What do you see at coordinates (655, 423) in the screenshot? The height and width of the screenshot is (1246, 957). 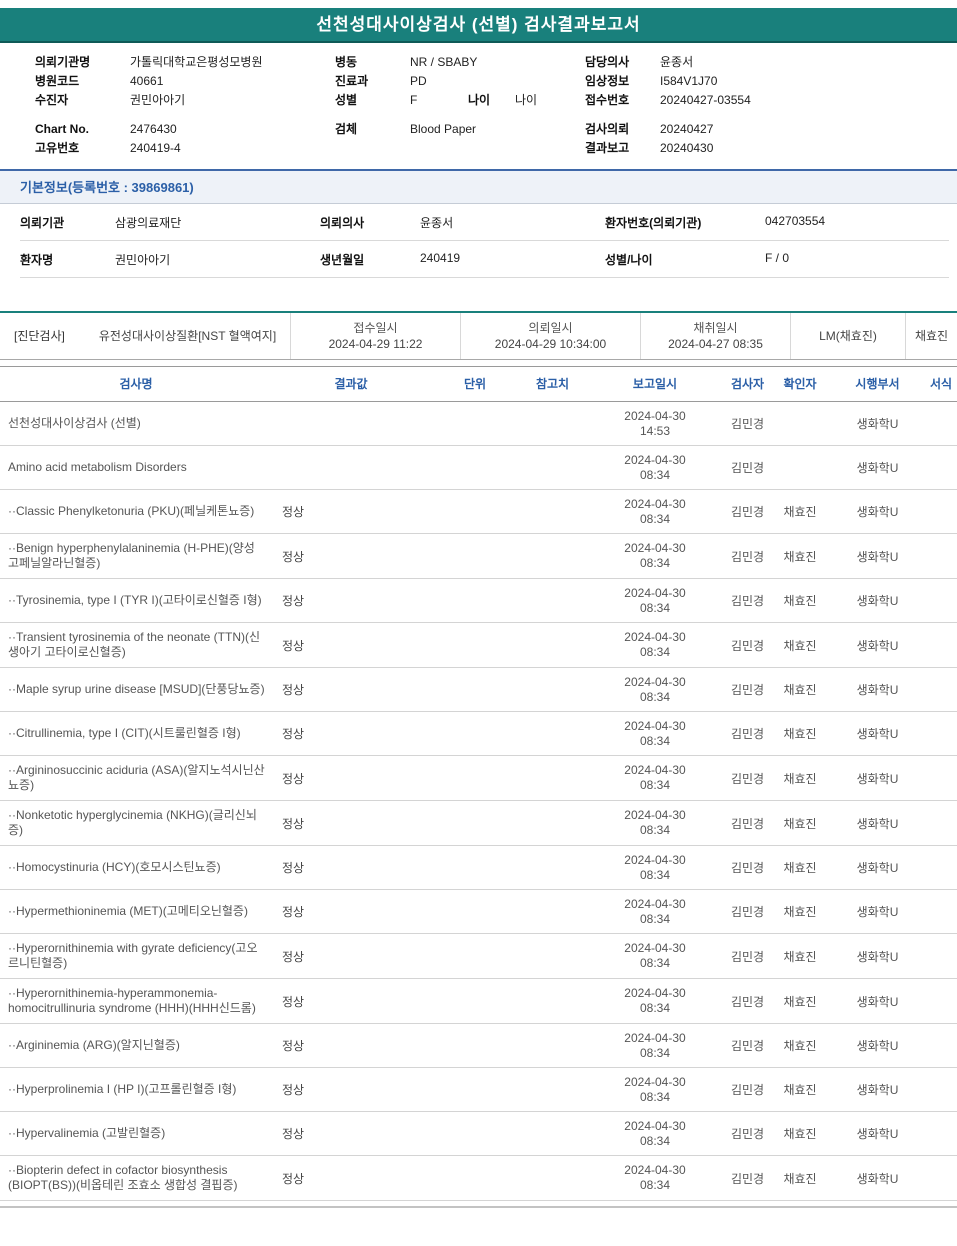 I see `report-datetime: 2024-04-30 14:53` at bounding box center [655, 423].